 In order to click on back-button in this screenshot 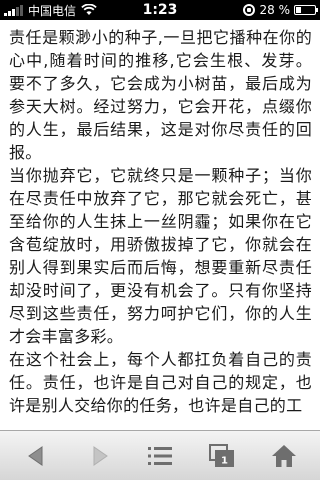, I will do `click(36, 456)`.